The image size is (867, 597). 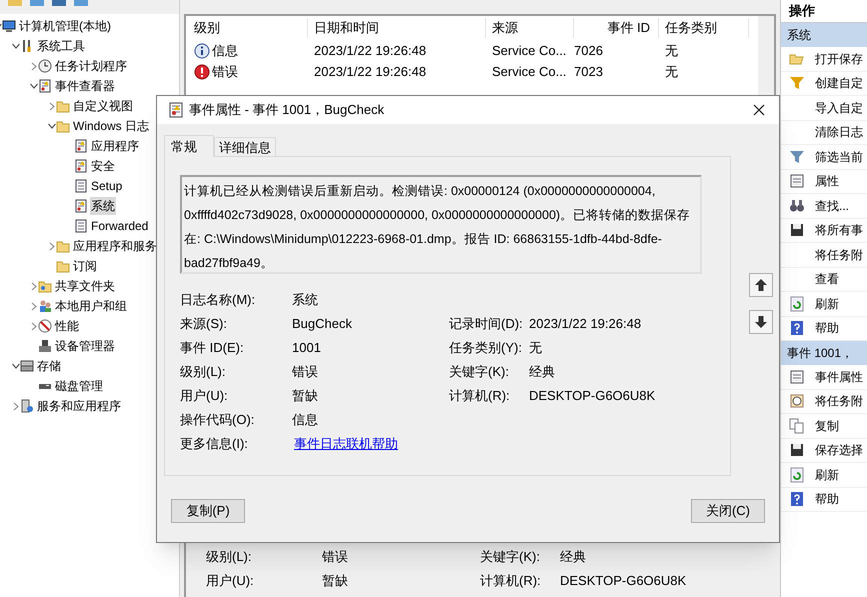 What do you see at coordinates (827, 181) in the screenshot?
I see `action-link: 属性` at bounding box center [827, 181].